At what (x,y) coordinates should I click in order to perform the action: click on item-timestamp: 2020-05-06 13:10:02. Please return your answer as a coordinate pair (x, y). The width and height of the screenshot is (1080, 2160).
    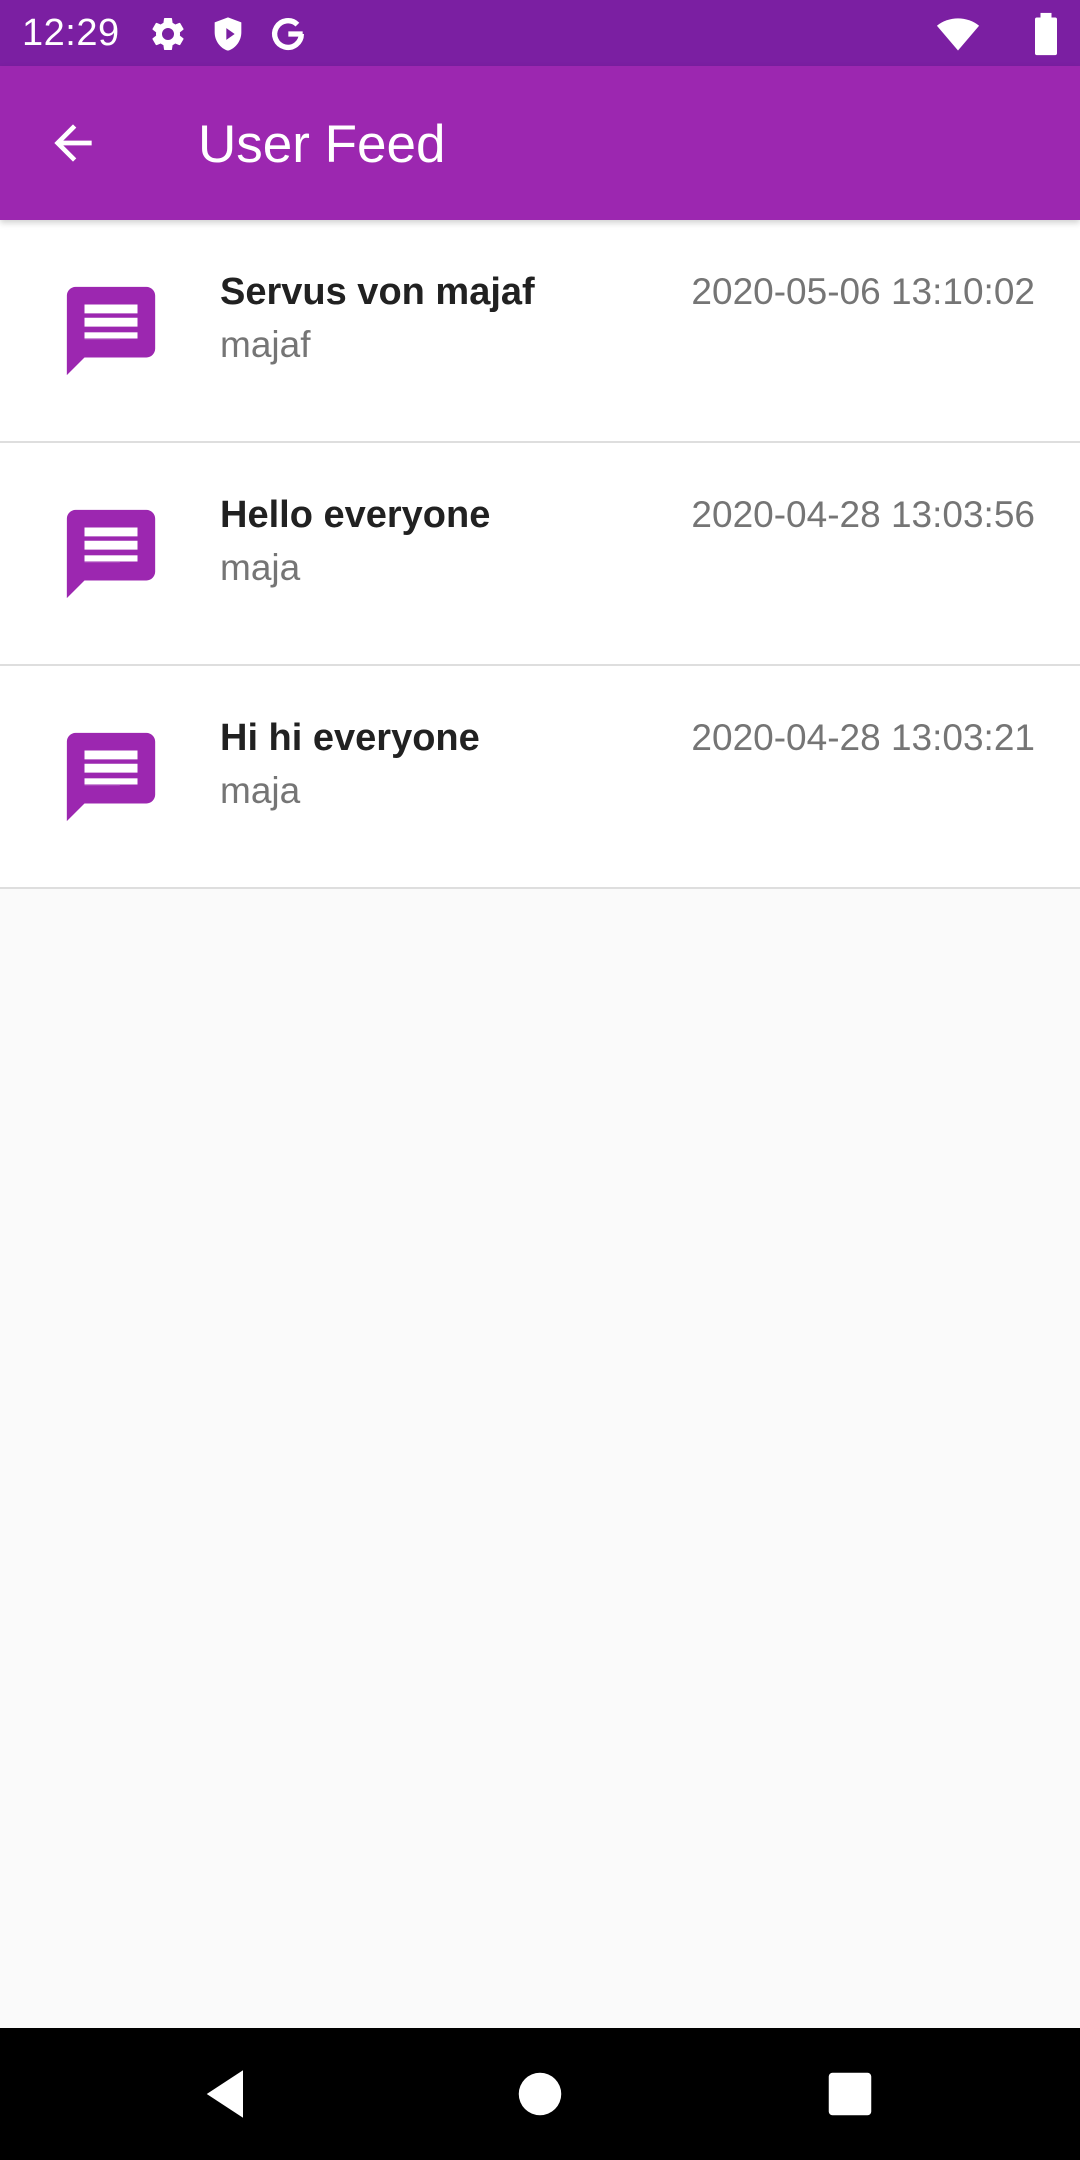
    Looking at the image, I should click on (863, 291).